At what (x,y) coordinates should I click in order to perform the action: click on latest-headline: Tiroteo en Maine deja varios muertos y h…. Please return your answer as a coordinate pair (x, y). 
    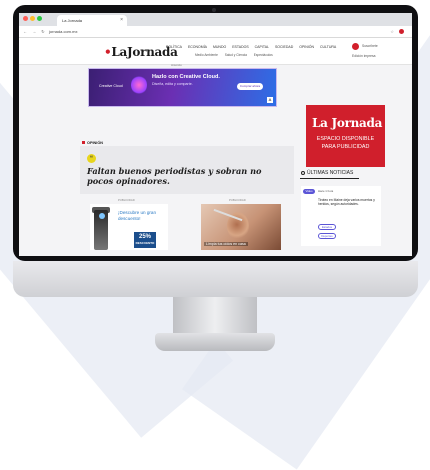
    Looking at the image, I should click on (347, 202).